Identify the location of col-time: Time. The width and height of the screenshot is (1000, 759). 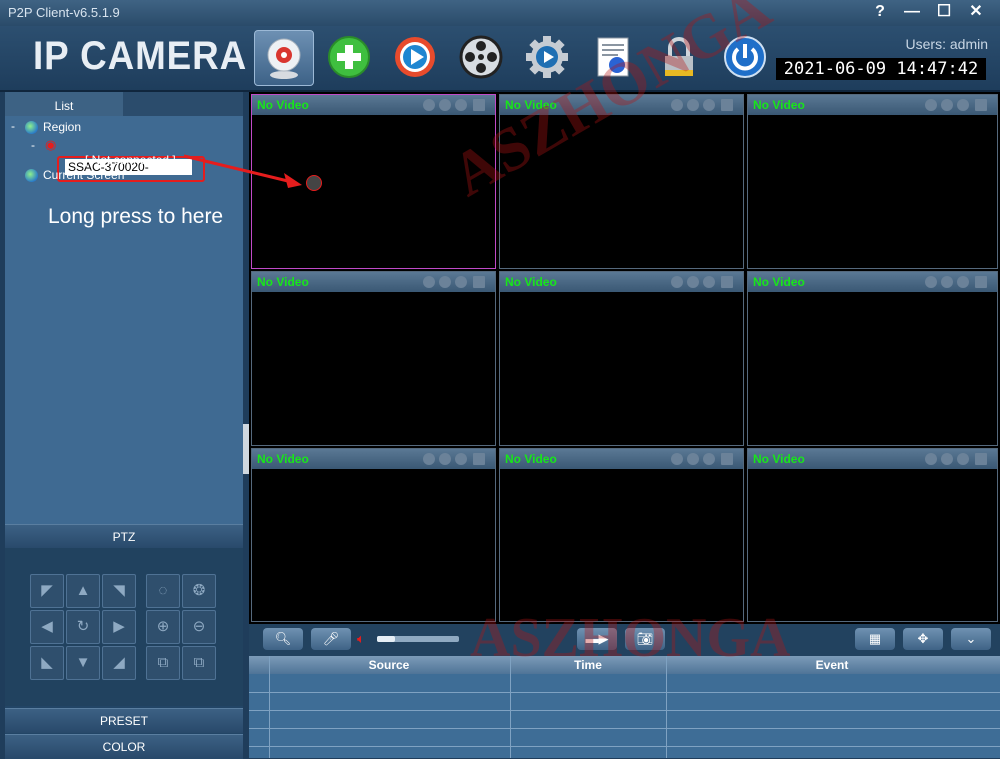
(588, 665).